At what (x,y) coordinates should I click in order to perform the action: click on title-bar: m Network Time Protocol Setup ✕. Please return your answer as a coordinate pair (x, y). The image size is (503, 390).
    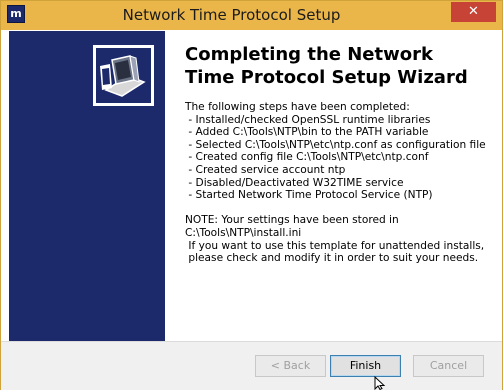
    Looking at the image, I should click on (251, 15).